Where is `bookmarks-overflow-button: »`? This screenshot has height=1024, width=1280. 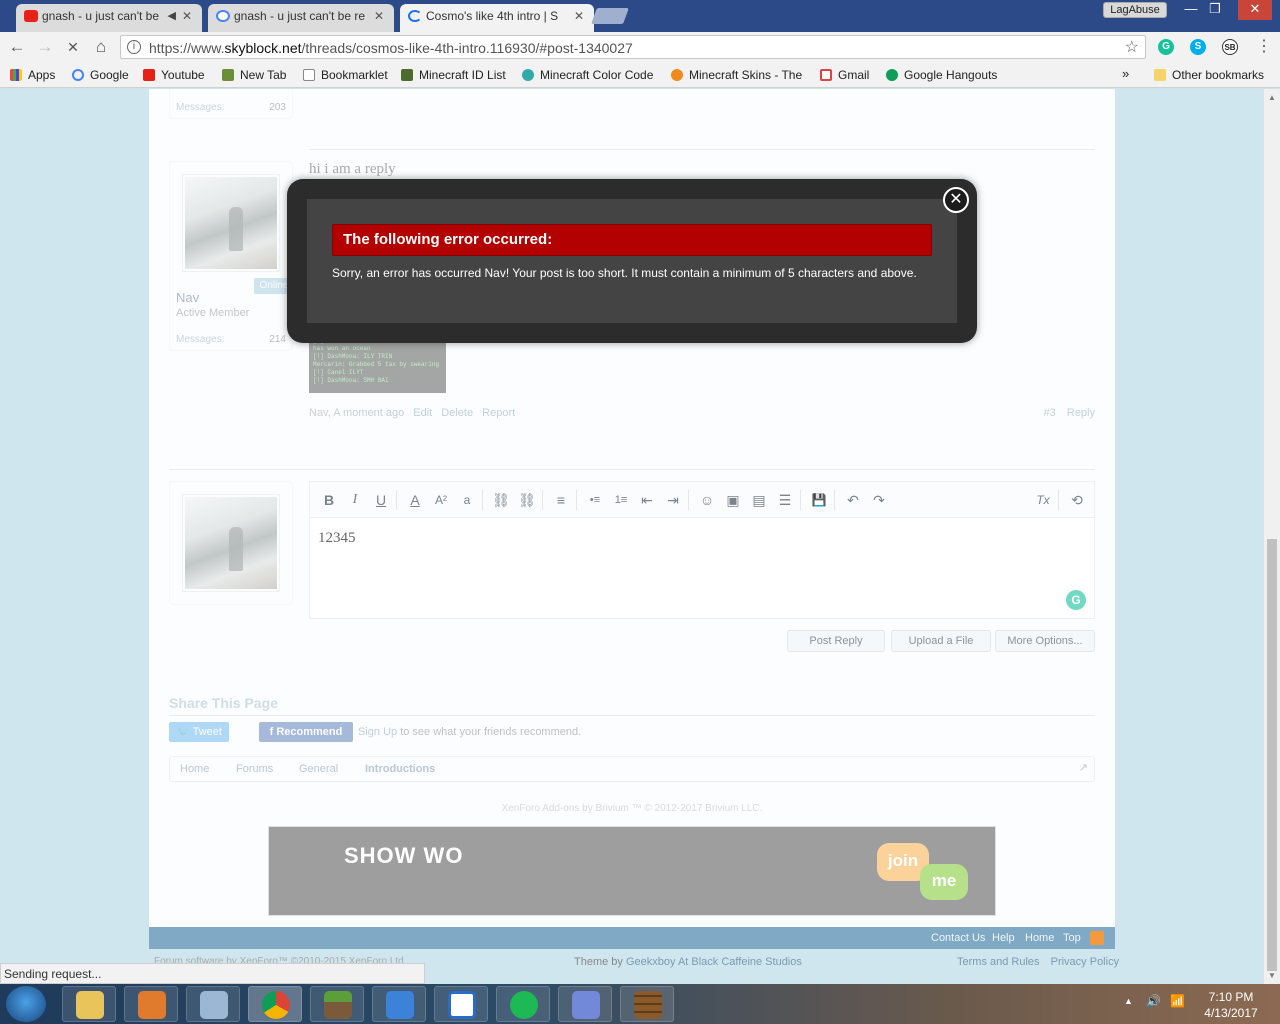
bookmarks-overflow-button: » is located at coordinates (1125, 73).